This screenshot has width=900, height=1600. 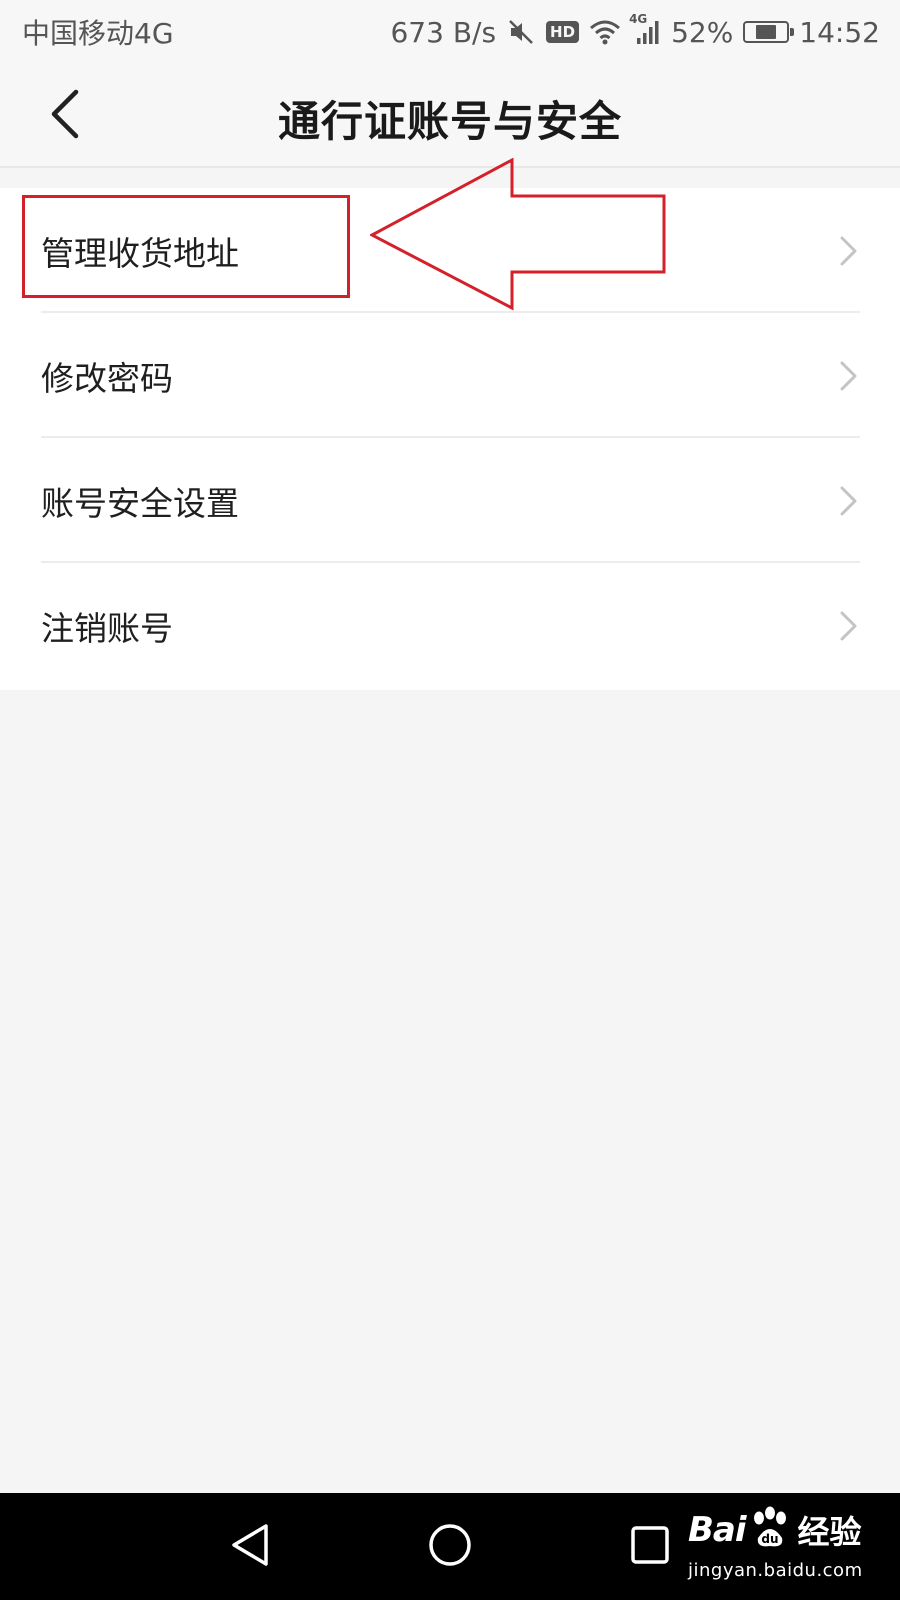 What do you see at coordinates (107, 378) in the screenshot?
I see `menu-item-label: 修改密码` at bounding box center [107, 378].